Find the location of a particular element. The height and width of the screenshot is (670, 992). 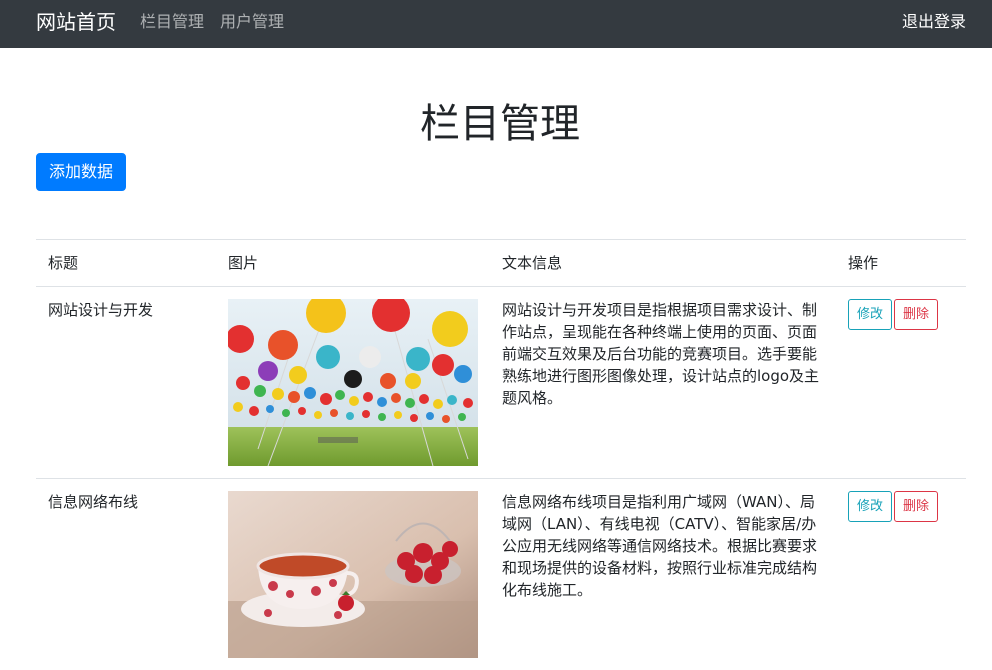

balloons-image is located at coordinates (353, 382).